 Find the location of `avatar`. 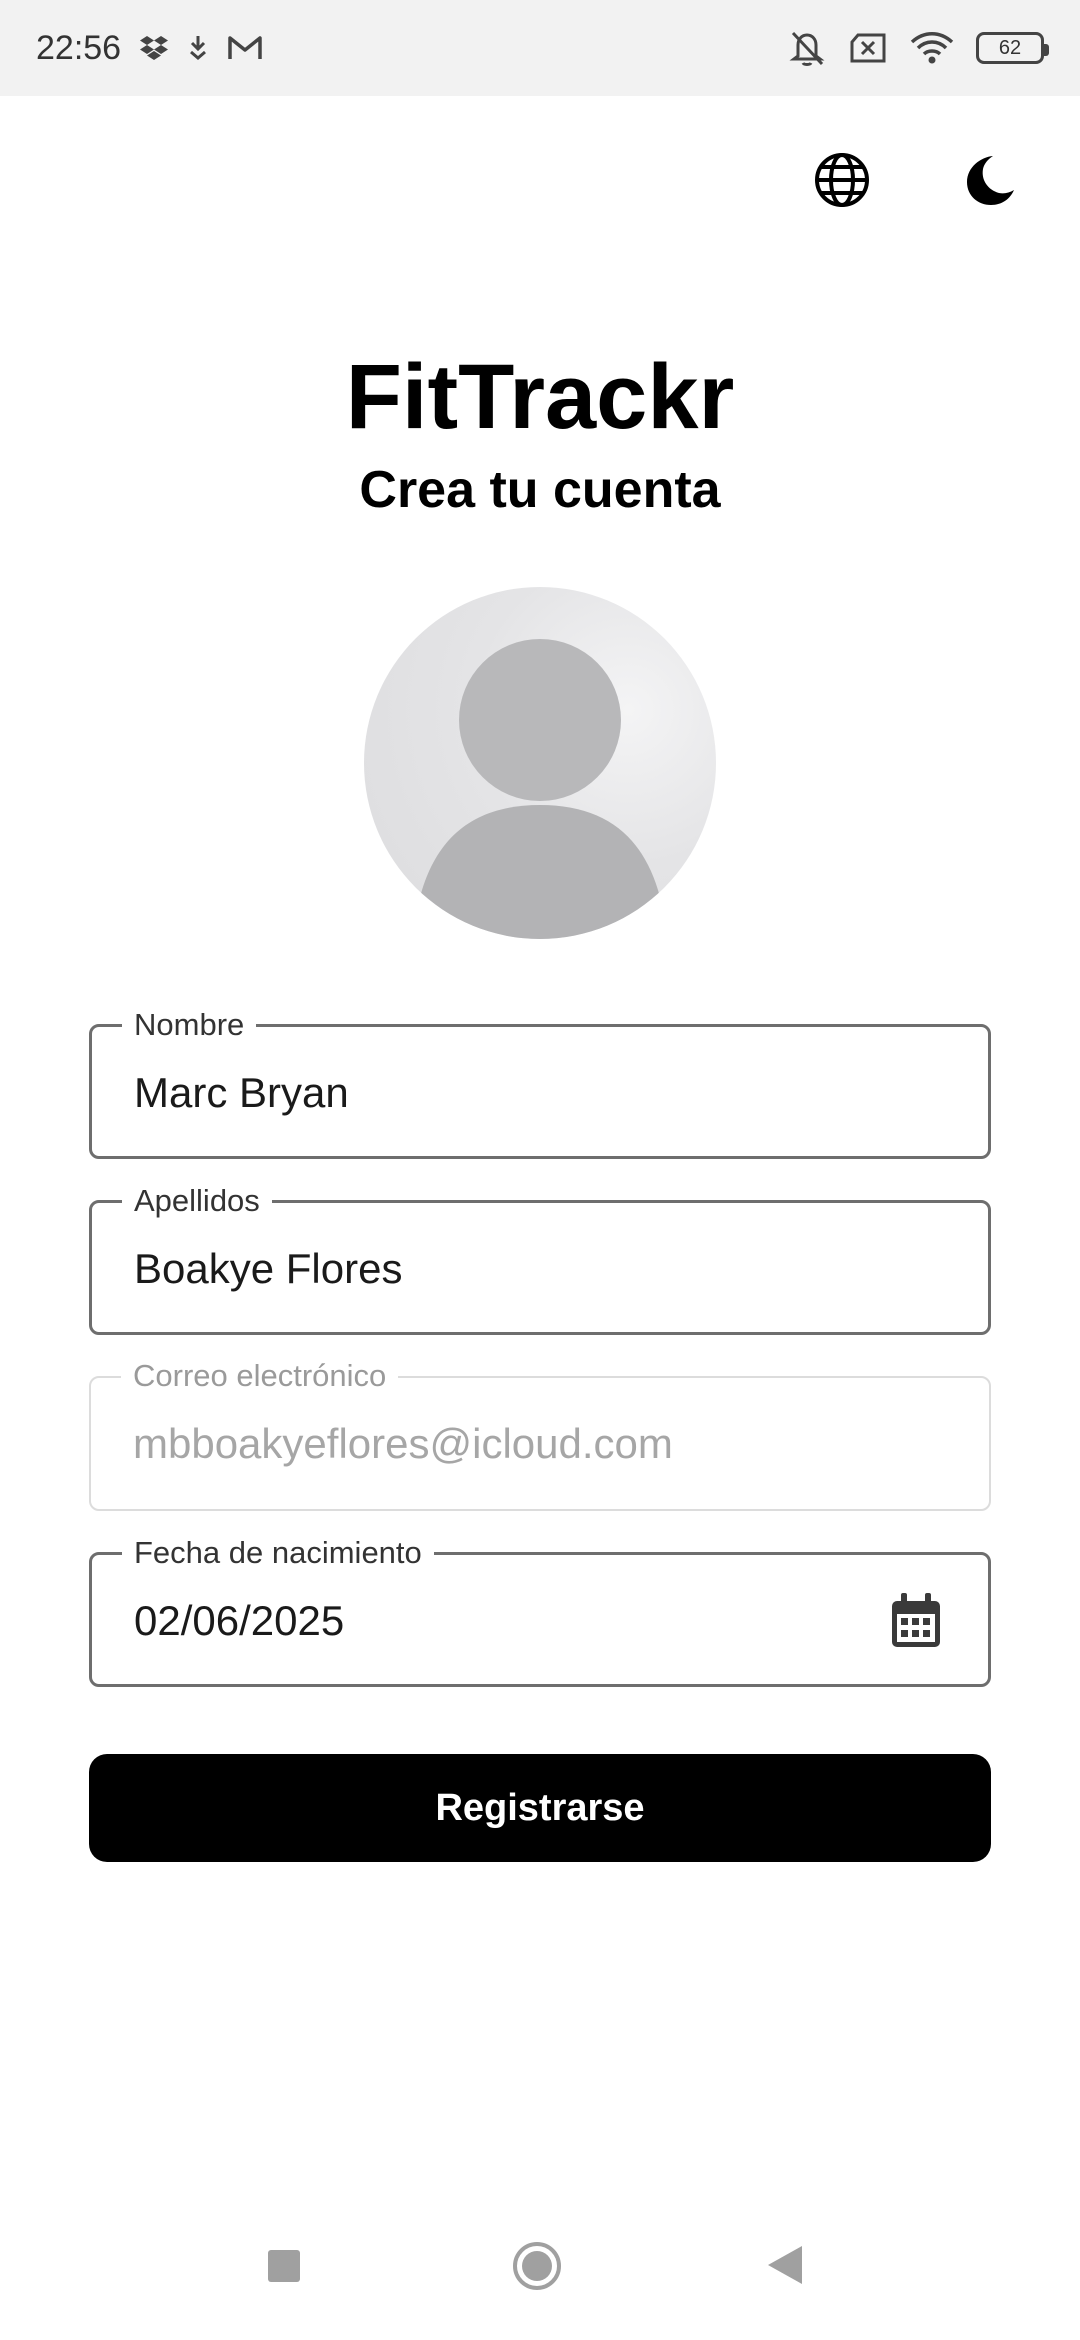

avatar is located at coordinates (540, 763).